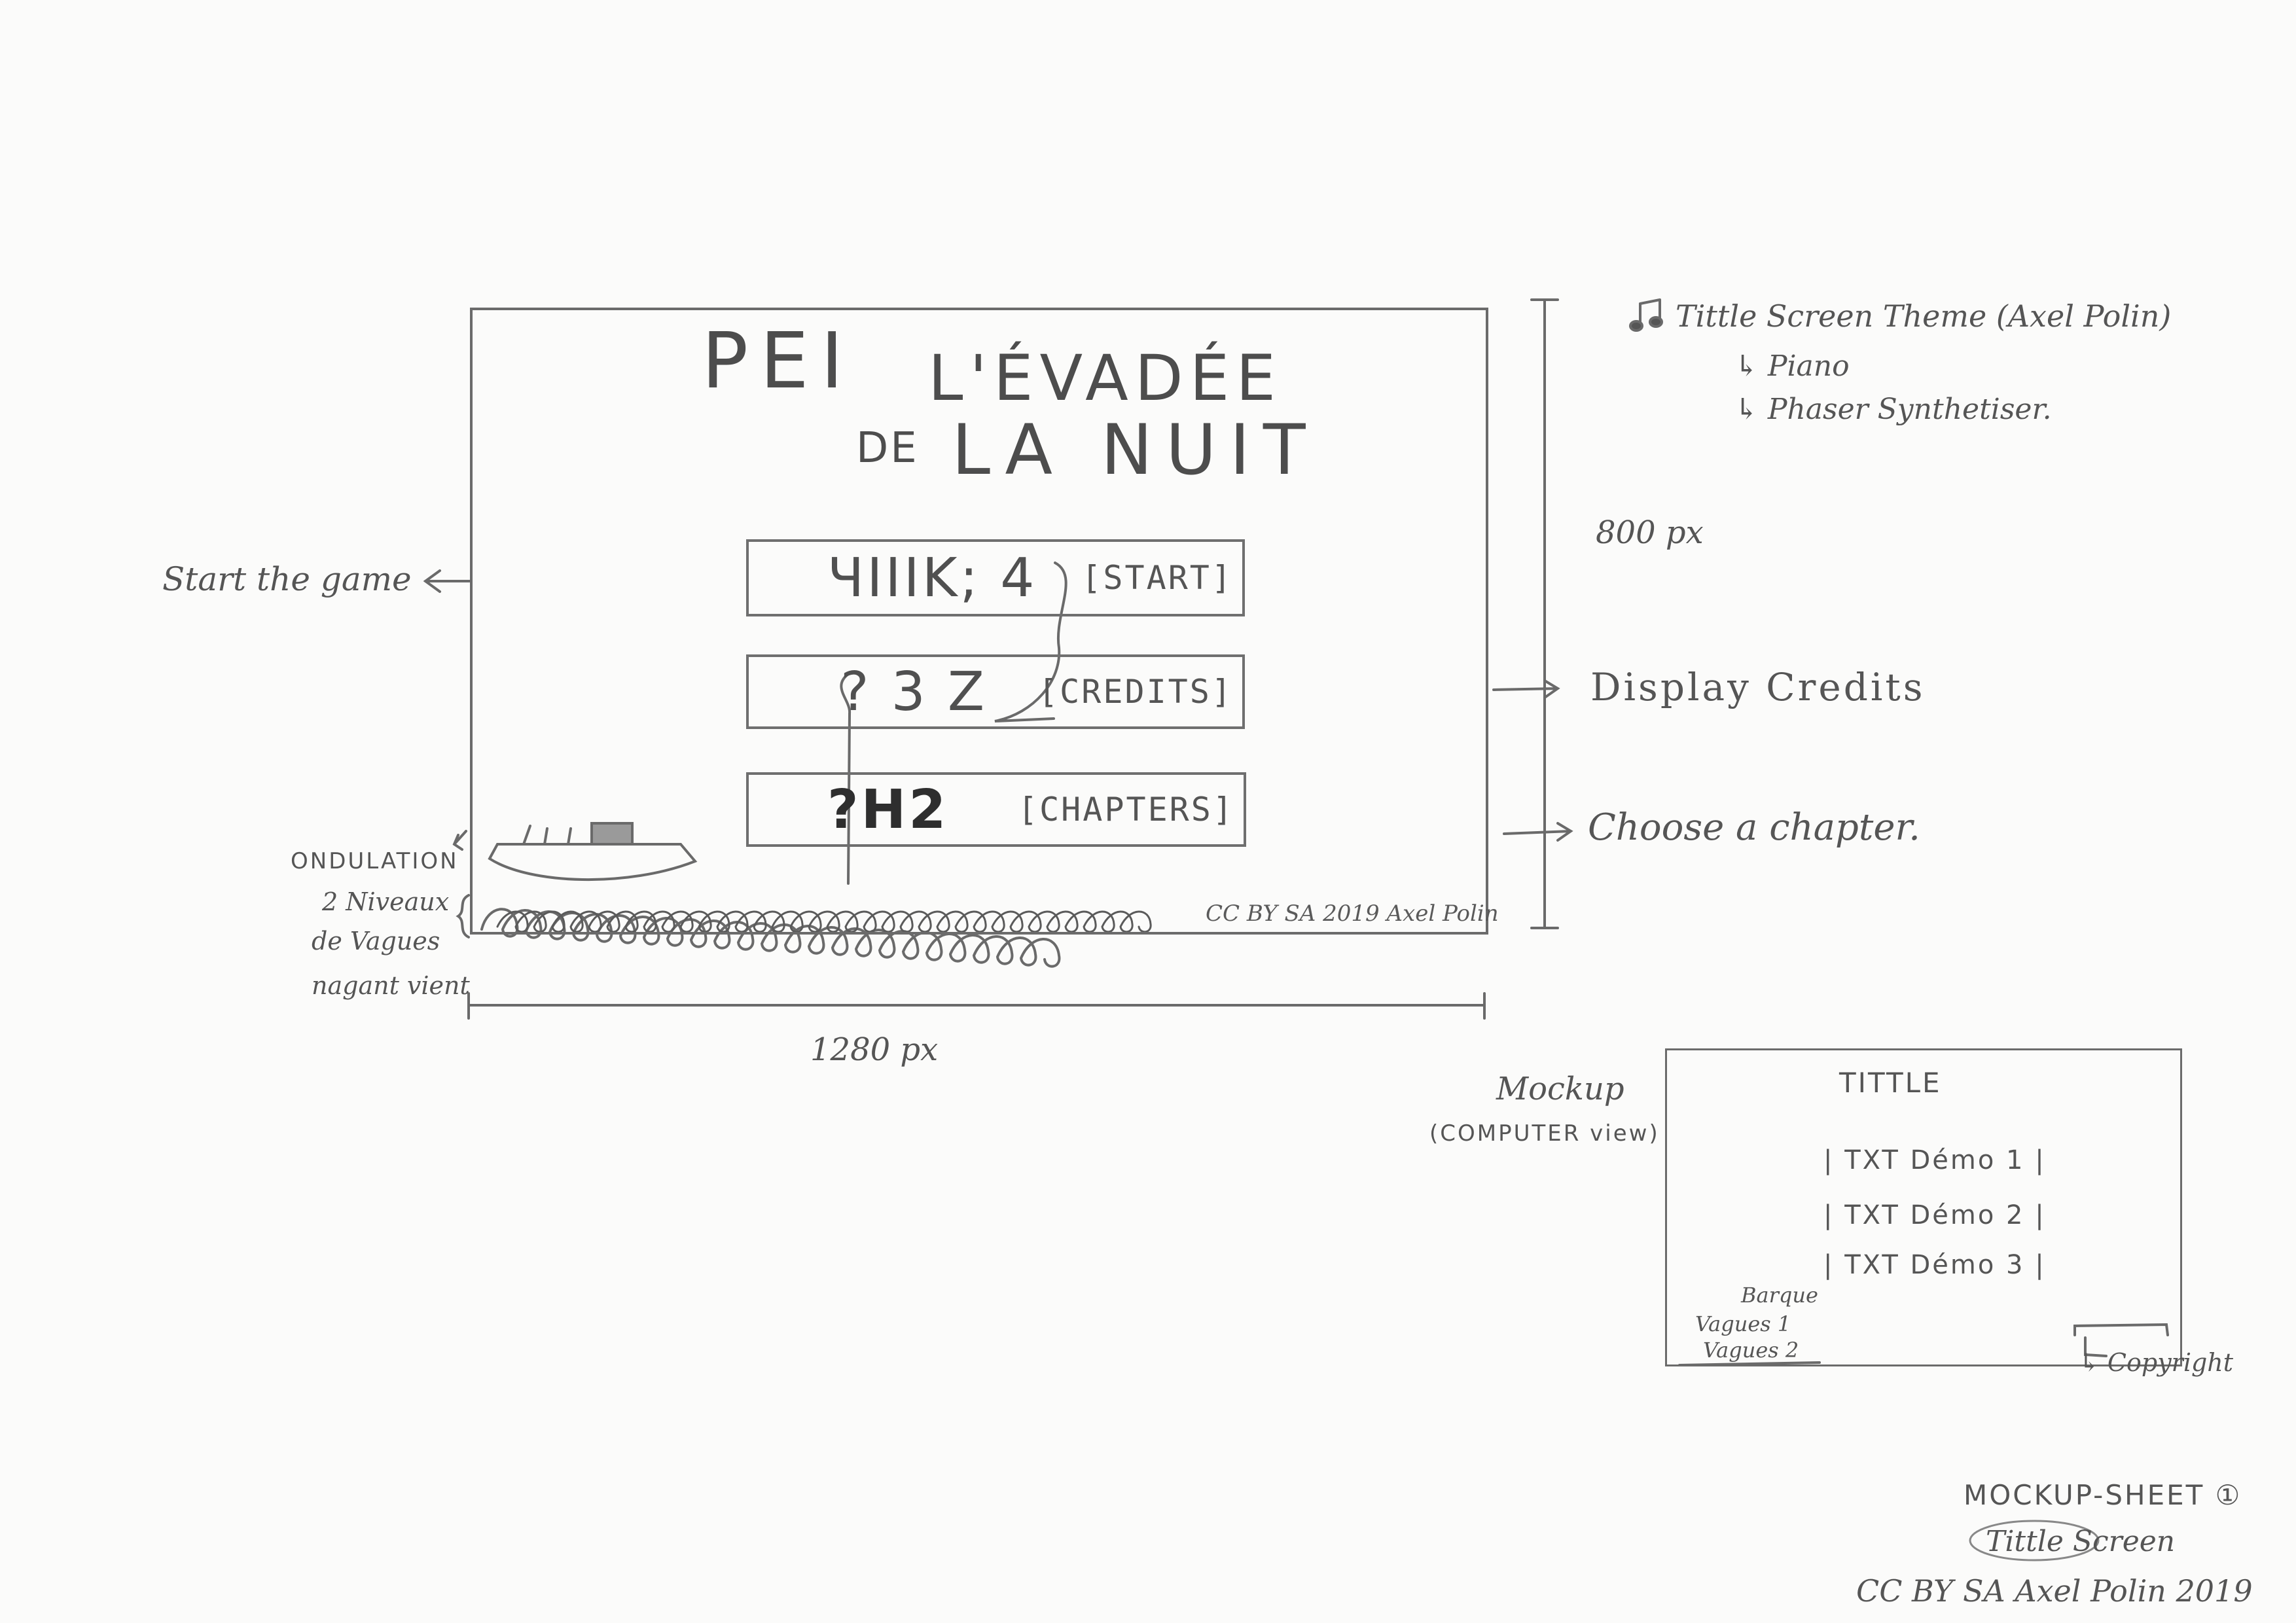 The width and height of the screenshot is (2296, 1623). Describe the element at coordinates (1135, 692) in the screenshot. I see `credits-button-label: [CREDITS]` at that location.